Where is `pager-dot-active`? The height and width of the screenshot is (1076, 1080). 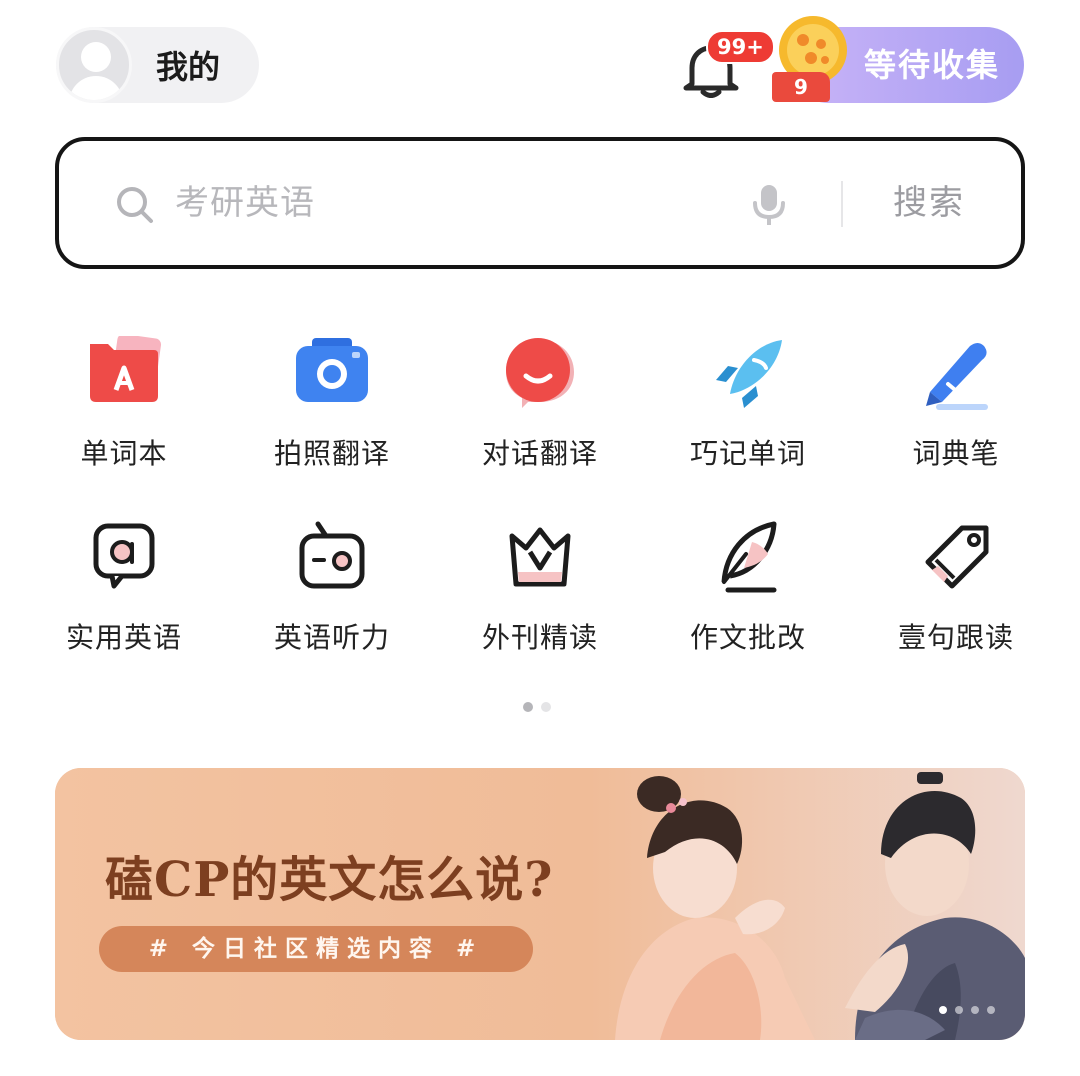 pager-dot-active is located at coordinates (528, 707).